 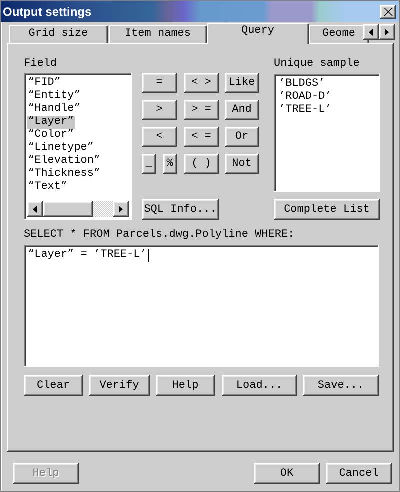 I want to click on query-action-button: Verify, so click(x=119, y=385).